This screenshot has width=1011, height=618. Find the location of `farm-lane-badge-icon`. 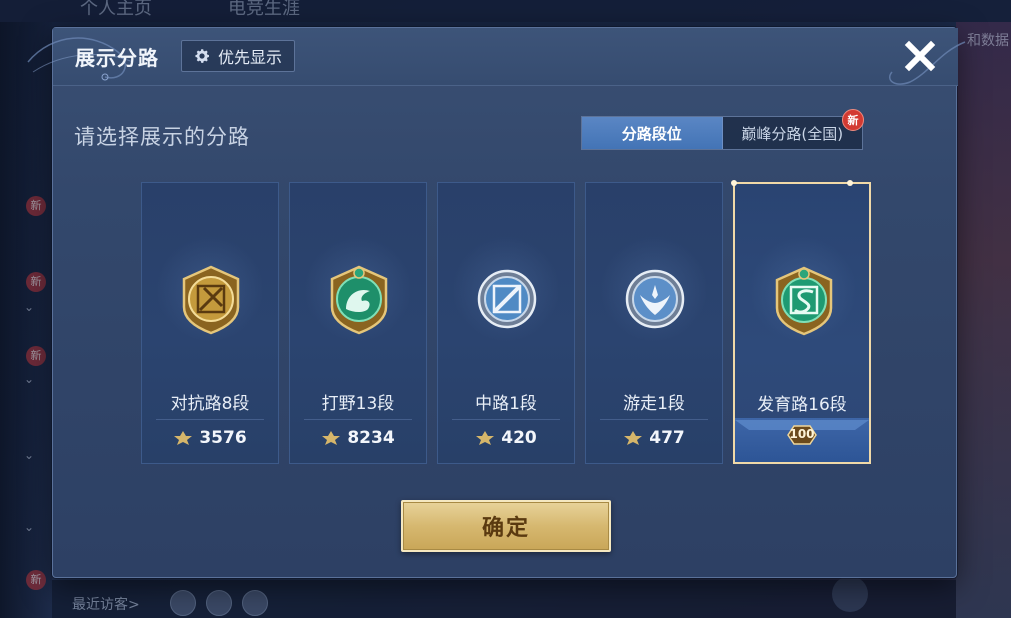

farm-lane-badge-icon is located at coordinates (804, 301).